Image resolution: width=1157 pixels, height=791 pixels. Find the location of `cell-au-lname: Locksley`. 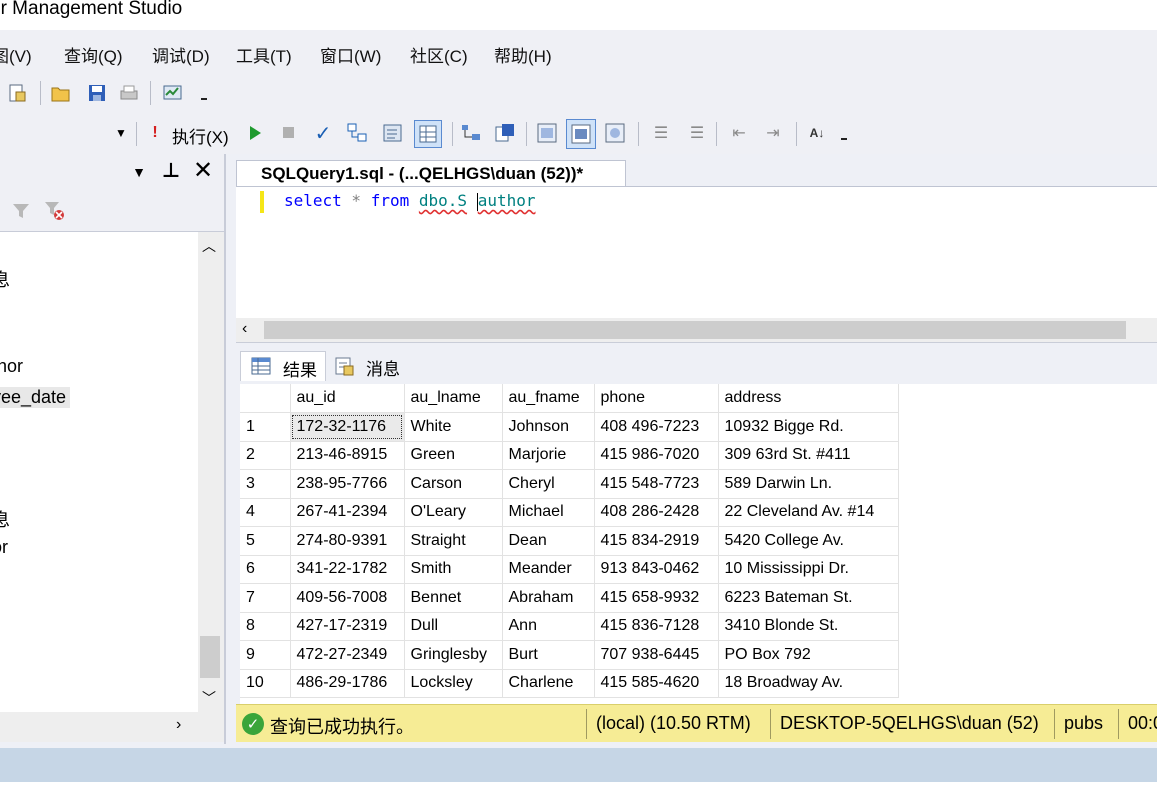

cell-au-lname: Locksley is located at coordinates (453, 683).